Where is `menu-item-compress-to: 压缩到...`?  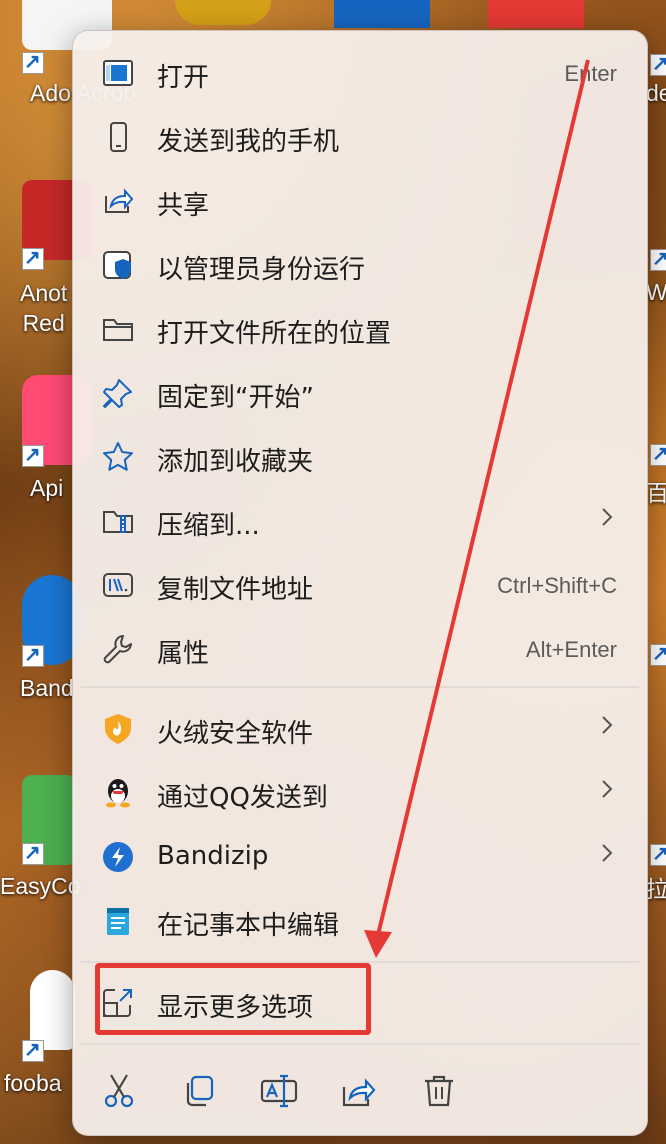 menu-item-compress-to: 压缩到... is located at coordinates (360, 521).